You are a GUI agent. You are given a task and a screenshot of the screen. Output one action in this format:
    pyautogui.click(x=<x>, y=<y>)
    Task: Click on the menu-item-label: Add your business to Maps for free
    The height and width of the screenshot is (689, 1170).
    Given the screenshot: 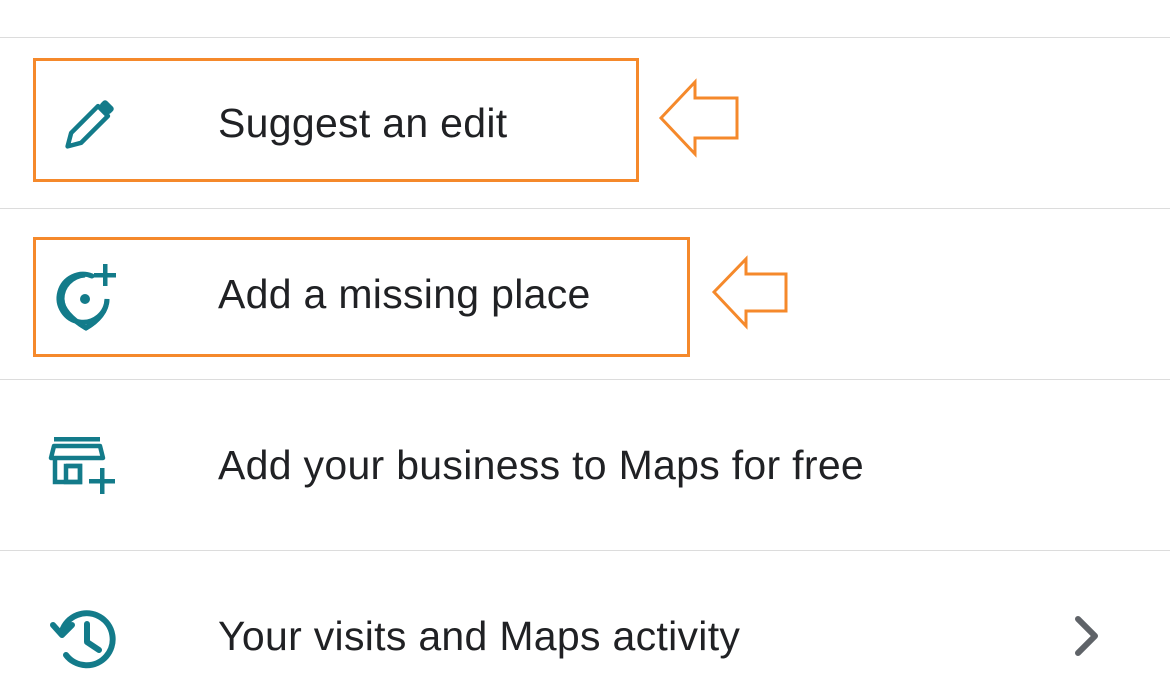 What is the action you would take?
    pyautogui.click(x=541, y=465)
    